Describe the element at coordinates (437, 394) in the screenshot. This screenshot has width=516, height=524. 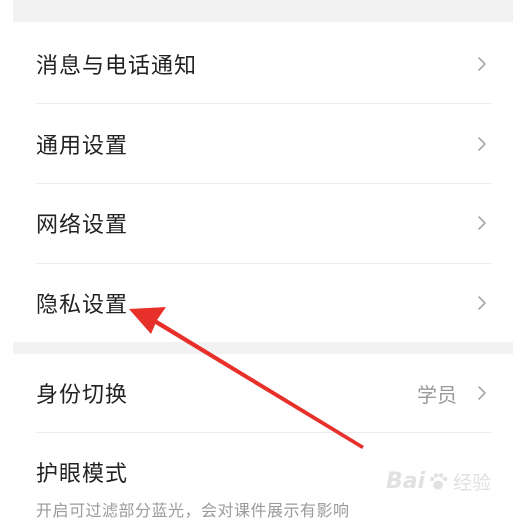
I see `identity-value: 学员` at that location.